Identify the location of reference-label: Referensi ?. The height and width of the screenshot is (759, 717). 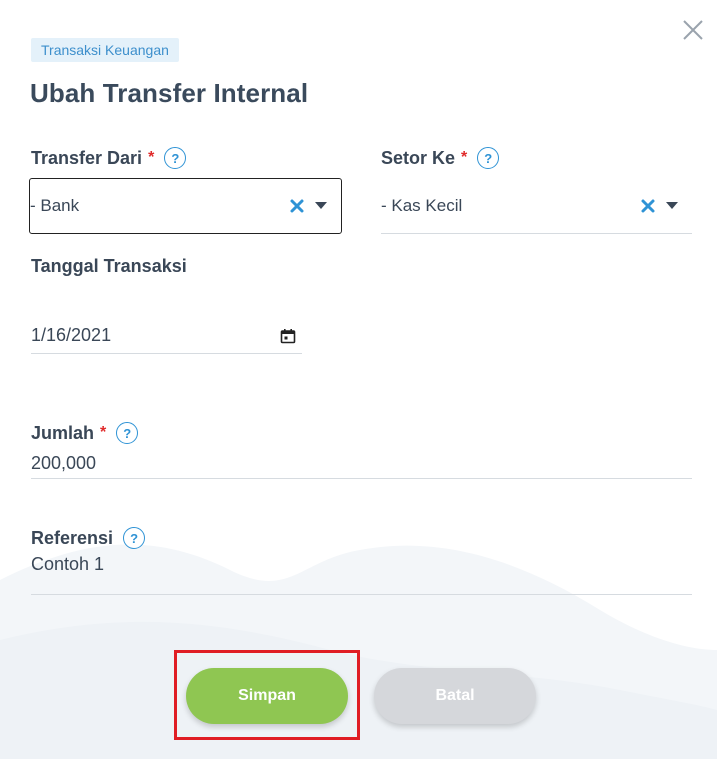
(88, 538).